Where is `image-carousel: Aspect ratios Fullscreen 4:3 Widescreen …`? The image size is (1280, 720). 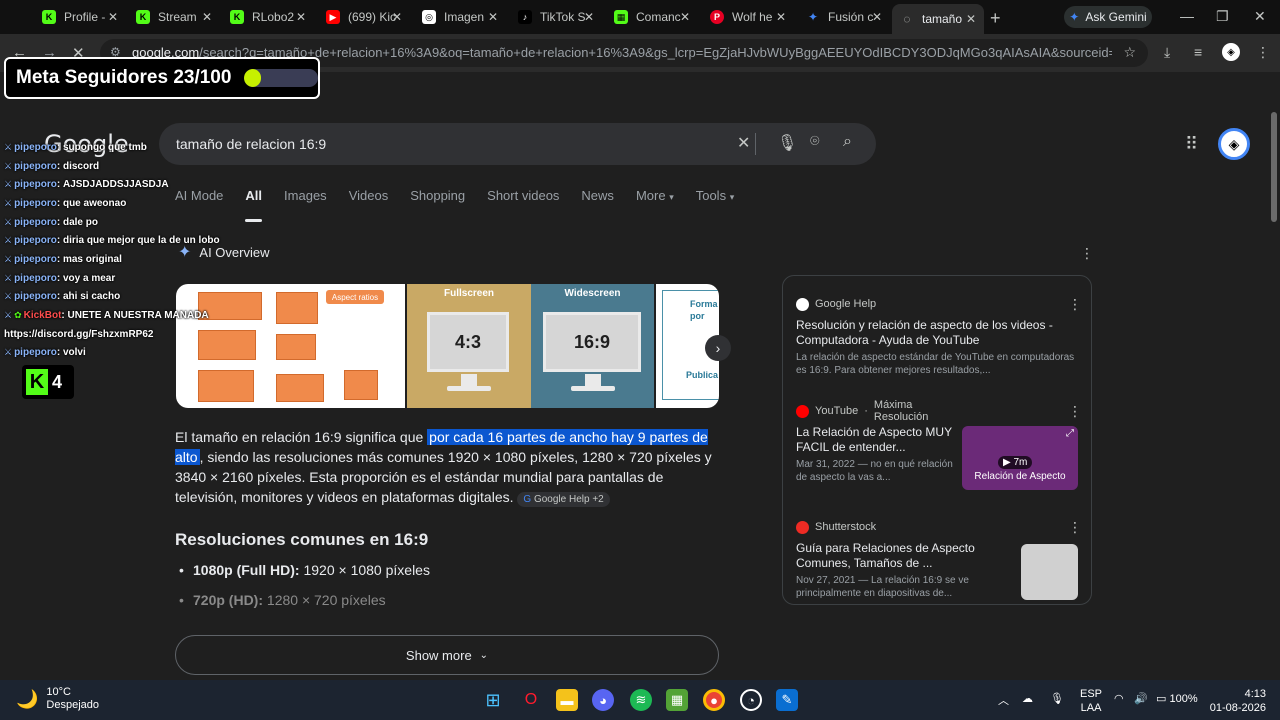
image-carousel: Aspect ratios Fullscreen 4:3 Widescreen … is located at coordinates (447, 346).